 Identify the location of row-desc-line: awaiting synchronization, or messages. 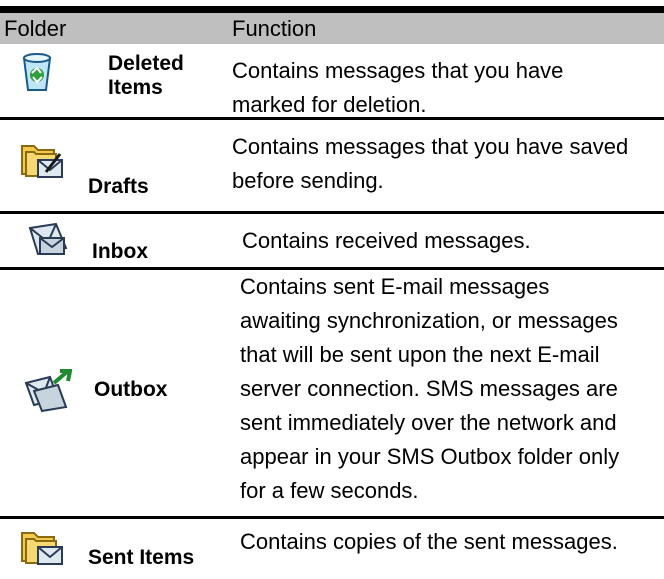
(429, 320).